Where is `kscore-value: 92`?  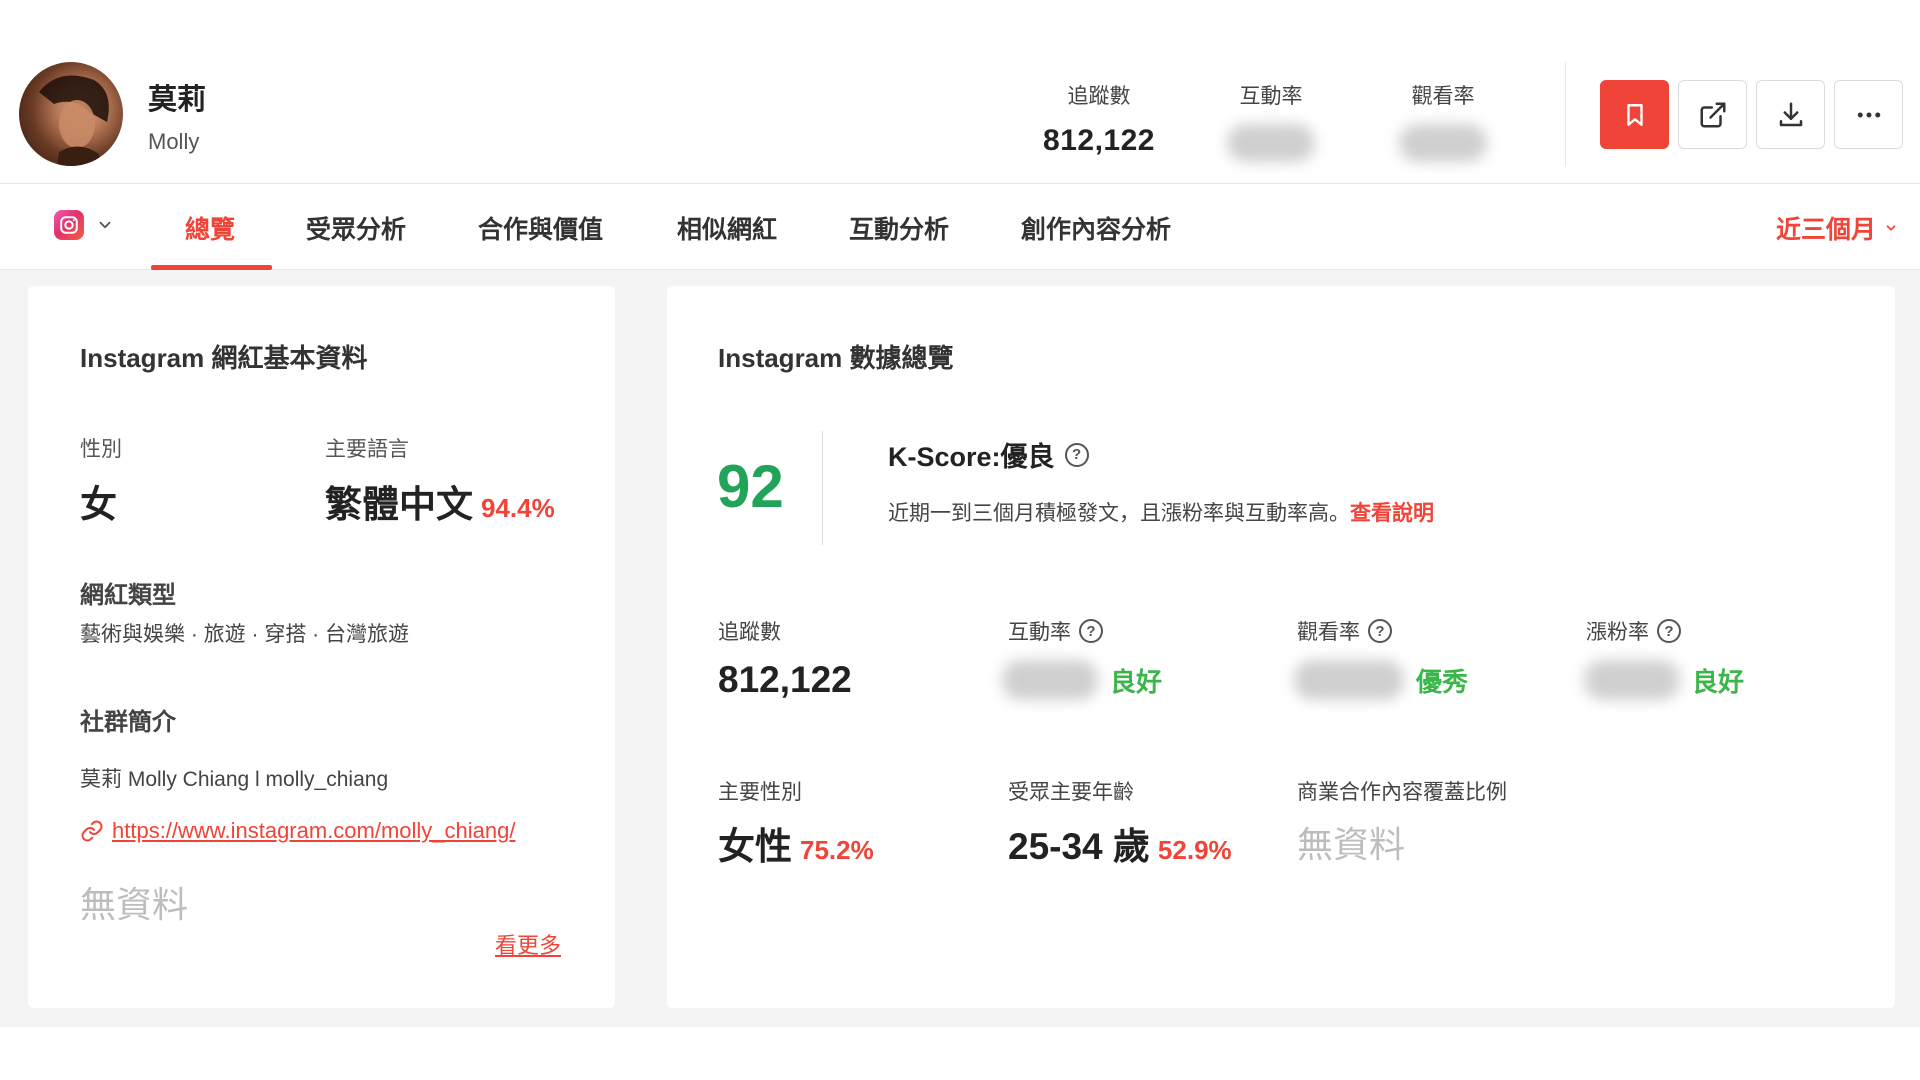
kscore-value: 92 is located at coordinates (750, 486).